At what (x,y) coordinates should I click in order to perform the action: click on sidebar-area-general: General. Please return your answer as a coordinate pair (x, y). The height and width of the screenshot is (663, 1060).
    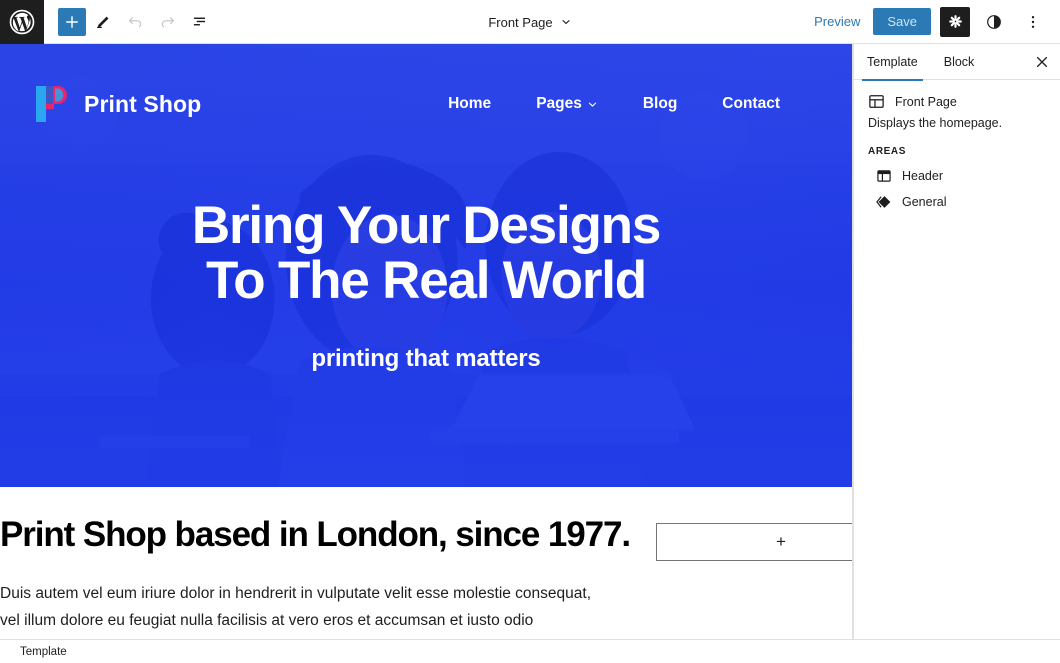
    Looking at the image, I should click on (957, 202).